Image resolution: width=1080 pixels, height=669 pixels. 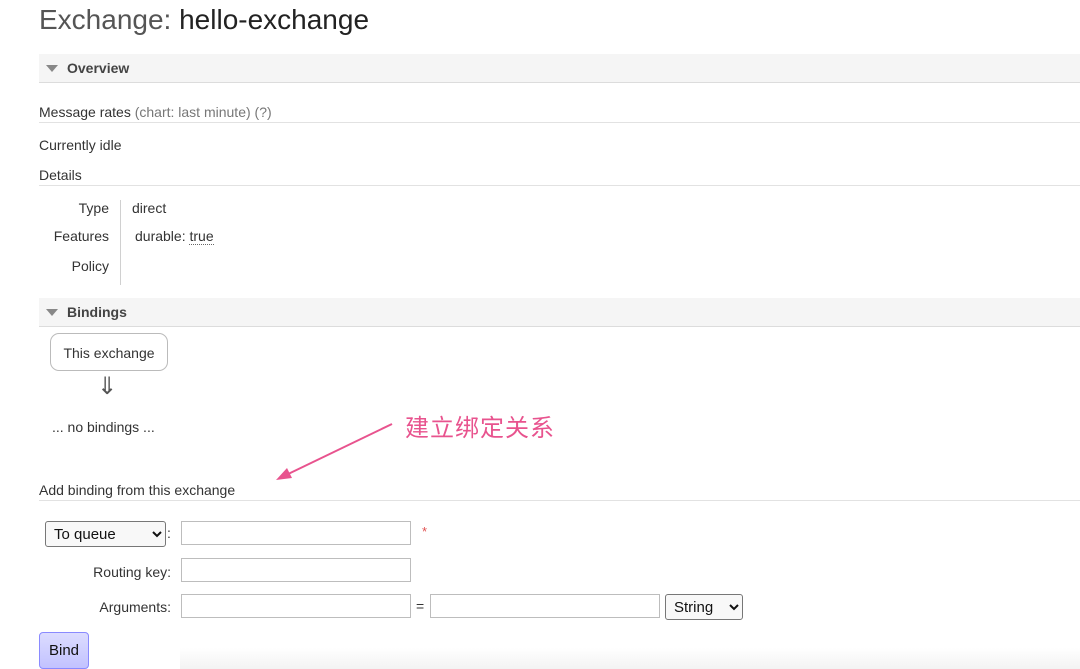 What do you see at coordinates (120, 242) in the screenshot?
I see `details-separator` at bounding box center [120, 242].